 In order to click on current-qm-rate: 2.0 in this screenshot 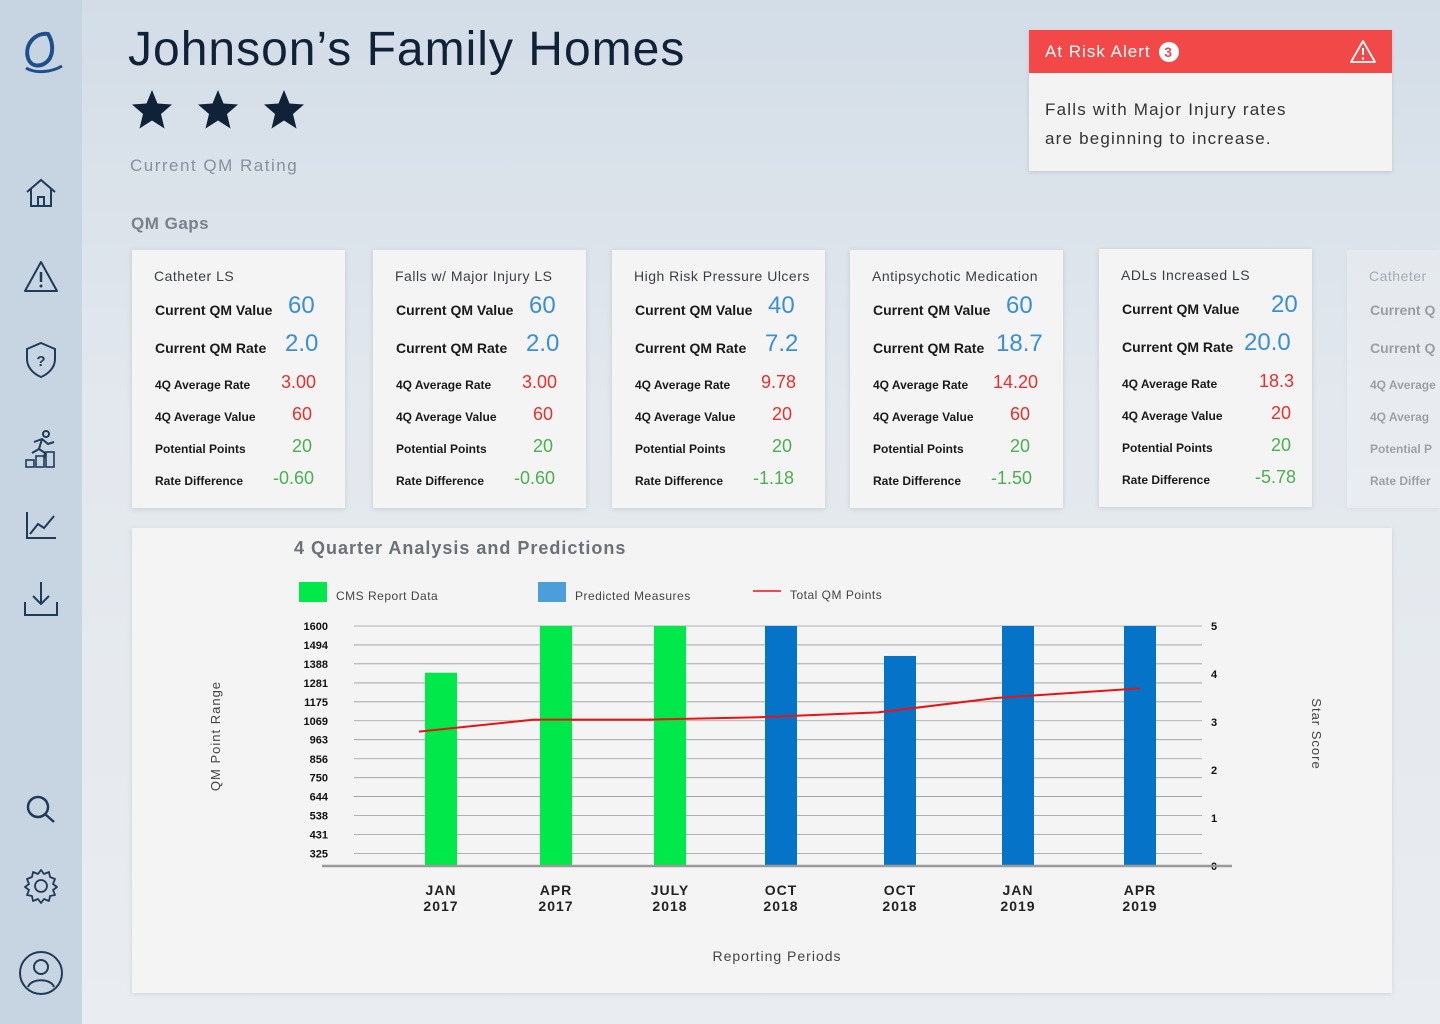, I will do `click(543, 343)`.